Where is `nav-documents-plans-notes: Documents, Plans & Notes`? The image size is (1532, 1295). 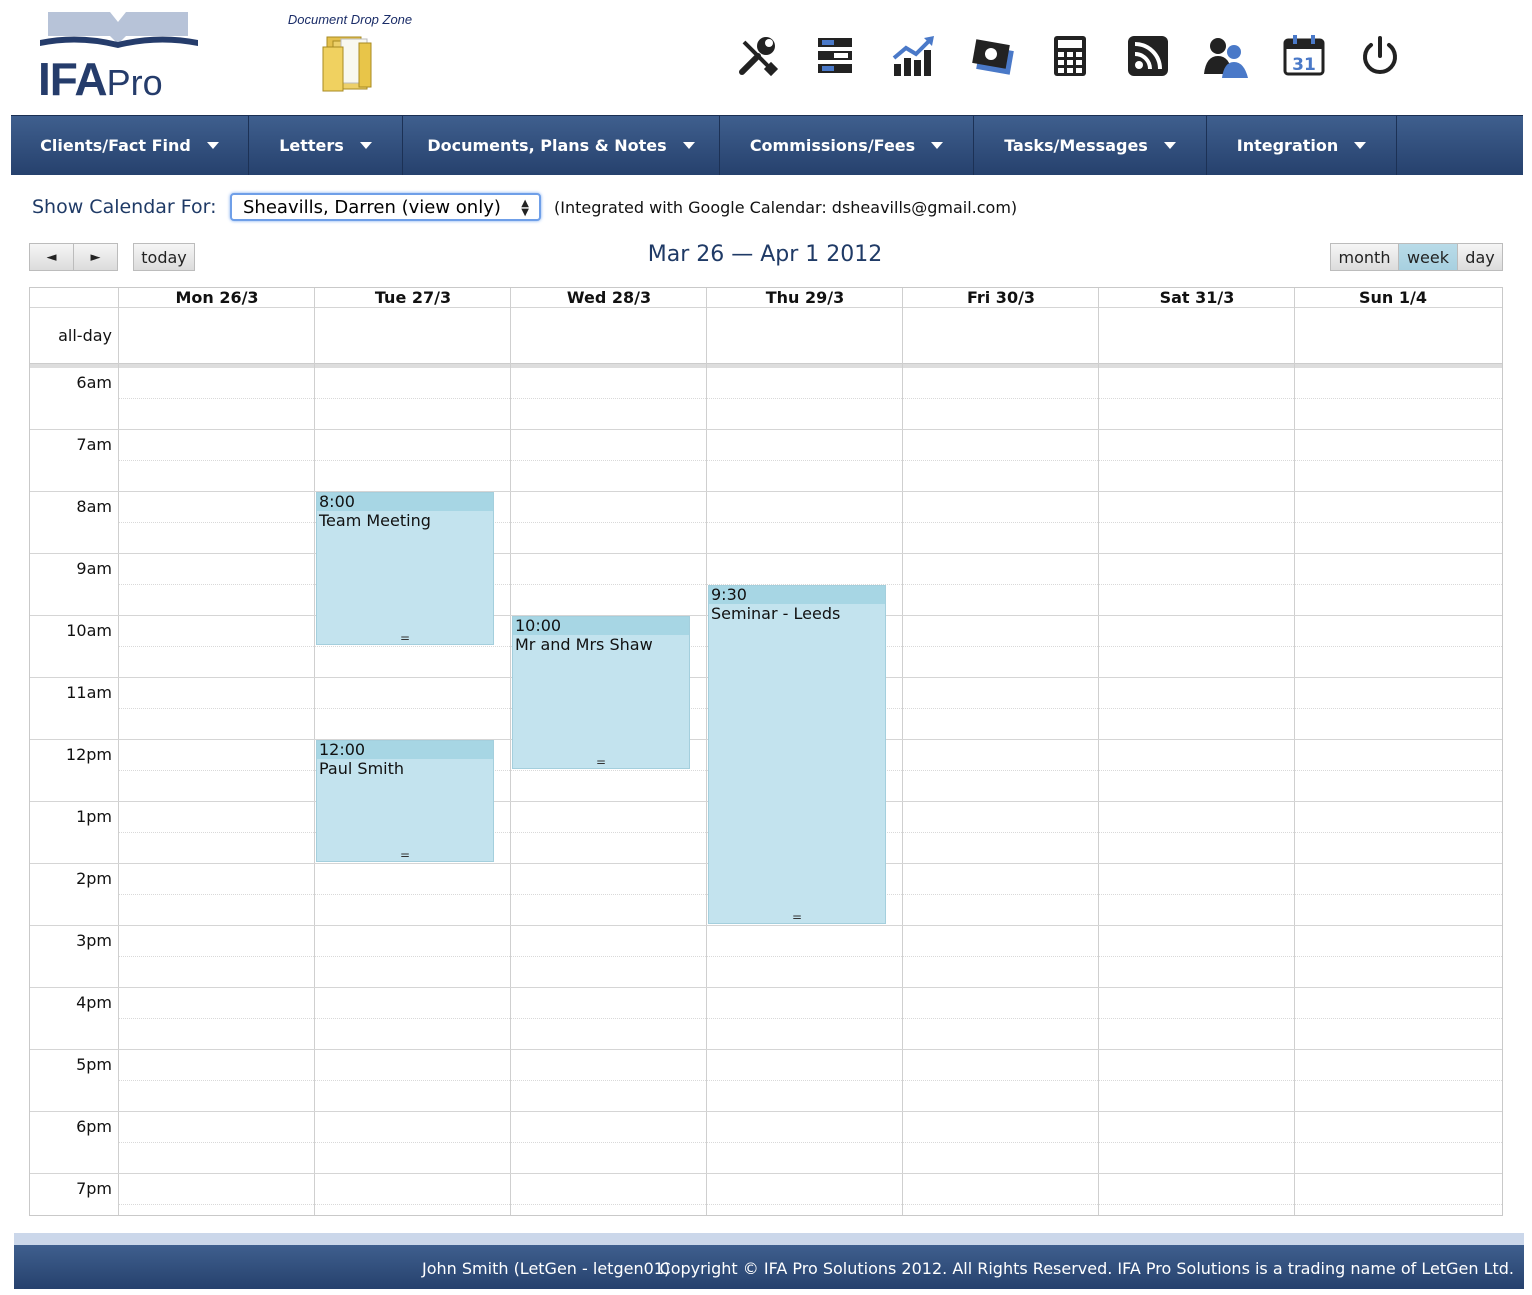 nav-documents-plans-notes: Documents, Plans & Notes is located at coordinates (561, 145).